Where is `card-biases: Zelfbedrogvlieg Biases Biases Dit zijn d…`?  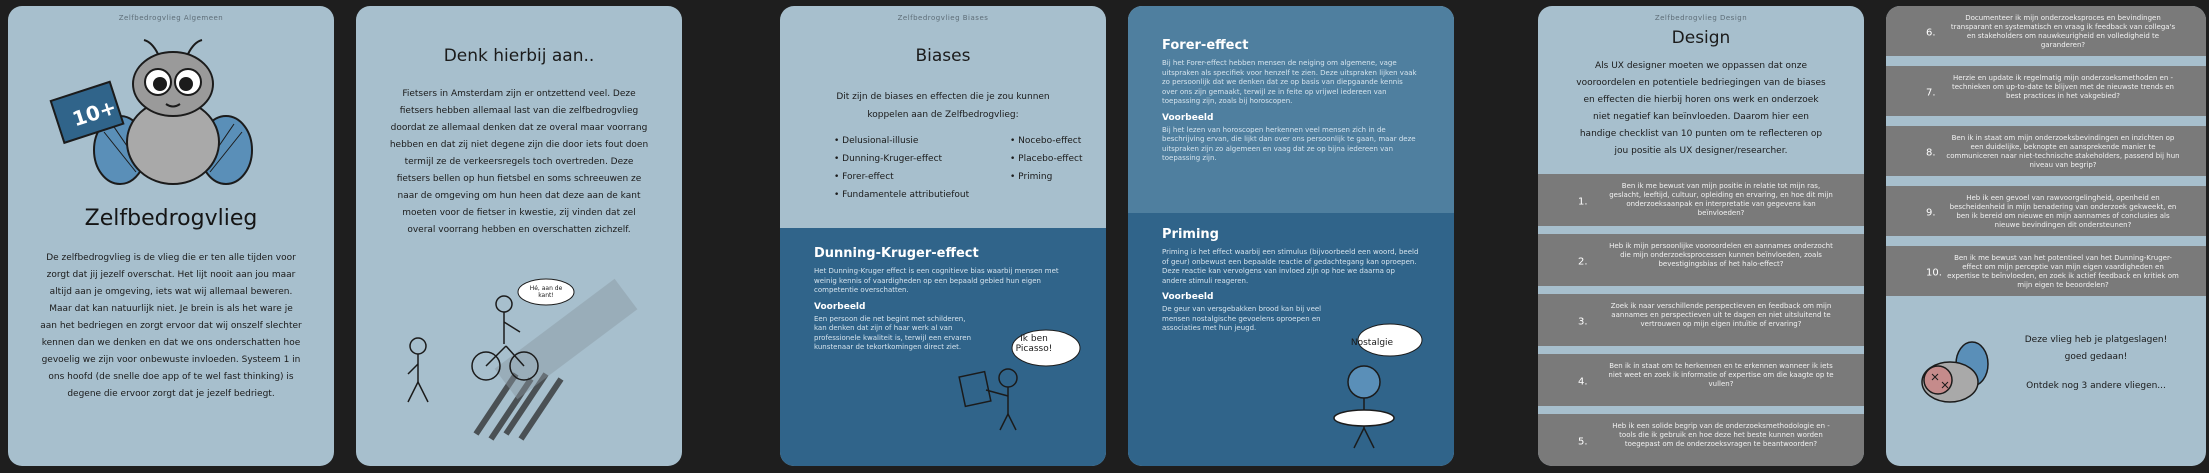
card-biases: Zelfbedrogvlieg Biases Biases Dit zijn d… is located at coordinates (943, 236).